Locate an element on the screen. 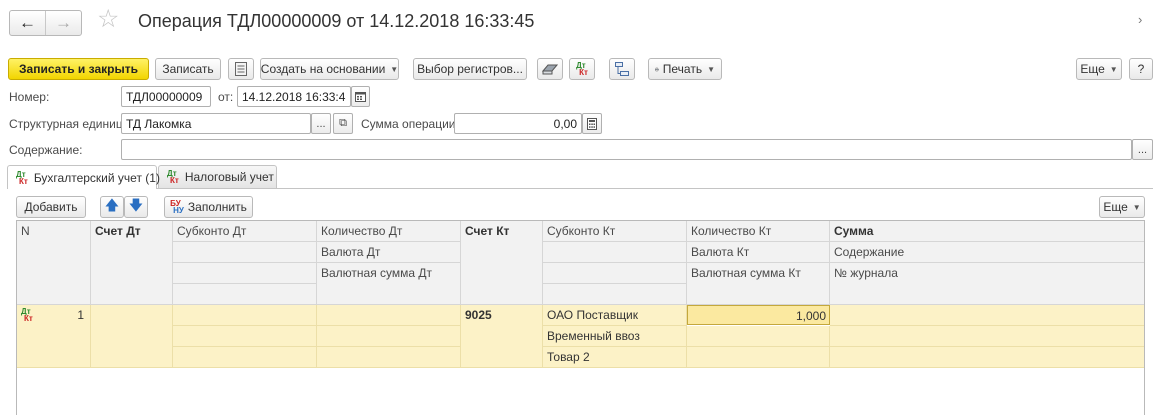 This screenshot has width=1157, height=415. header-currency-dt: Валюта Дт is located at coordinates (389, 252).